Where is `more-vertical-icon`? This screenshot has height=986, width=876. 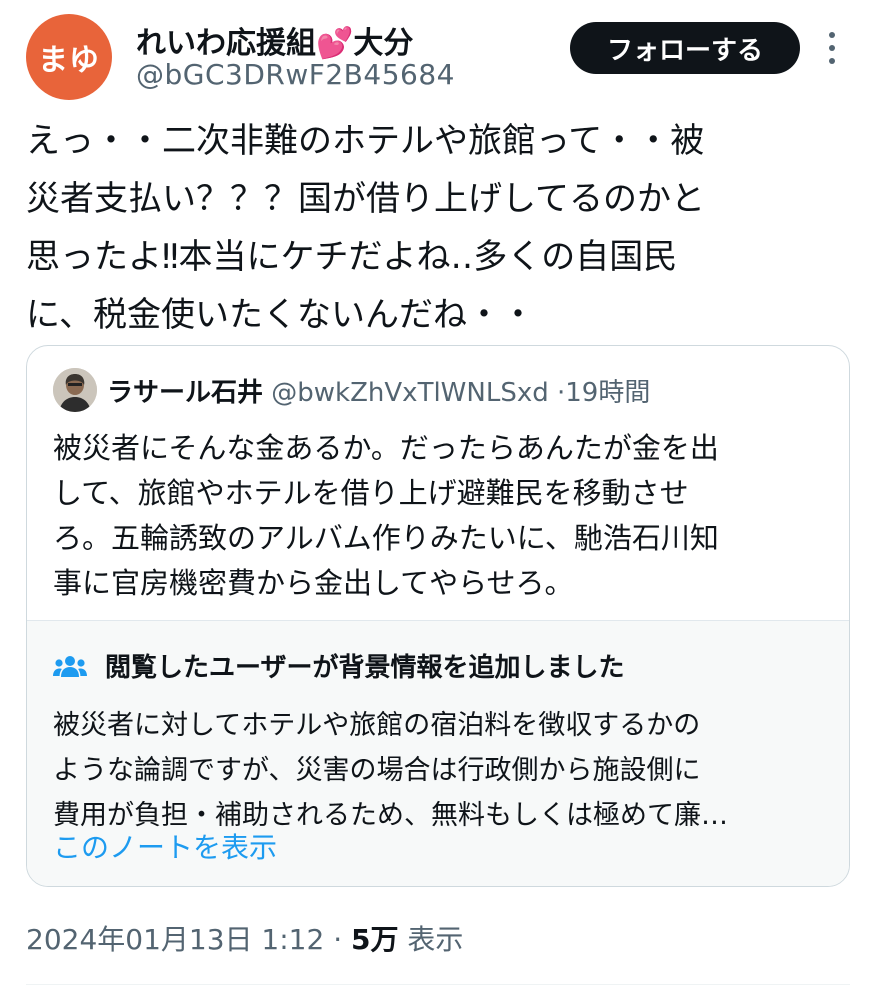
more-vertical-icon is located at coordinates (832, 48).